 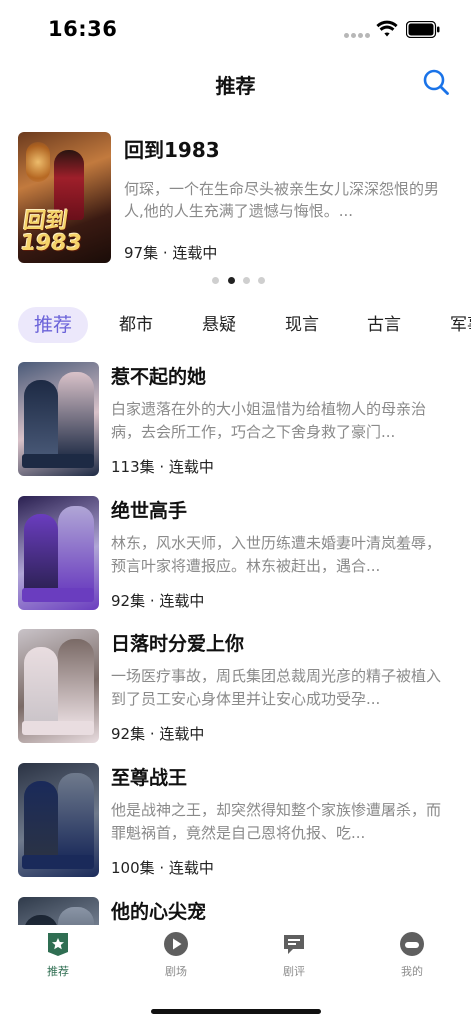 I want to click on page-title: 推荐, so click(x=235, y=86).